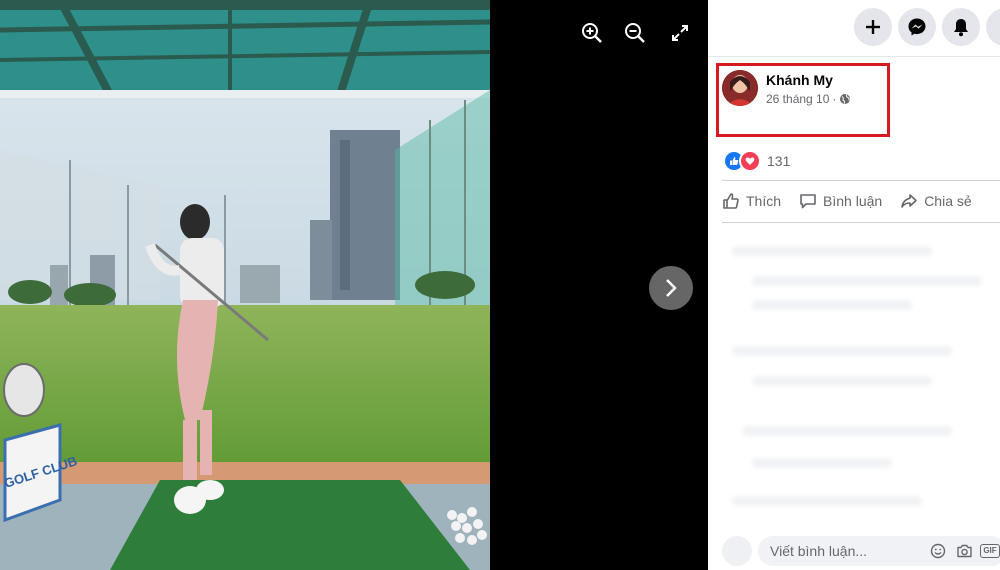 This screenshot has height=570, width=1000. What do you see at coordinates (853, 201) in the screenshot?
I see `comment-label: Bình luận` at bounding box center [853, 201].